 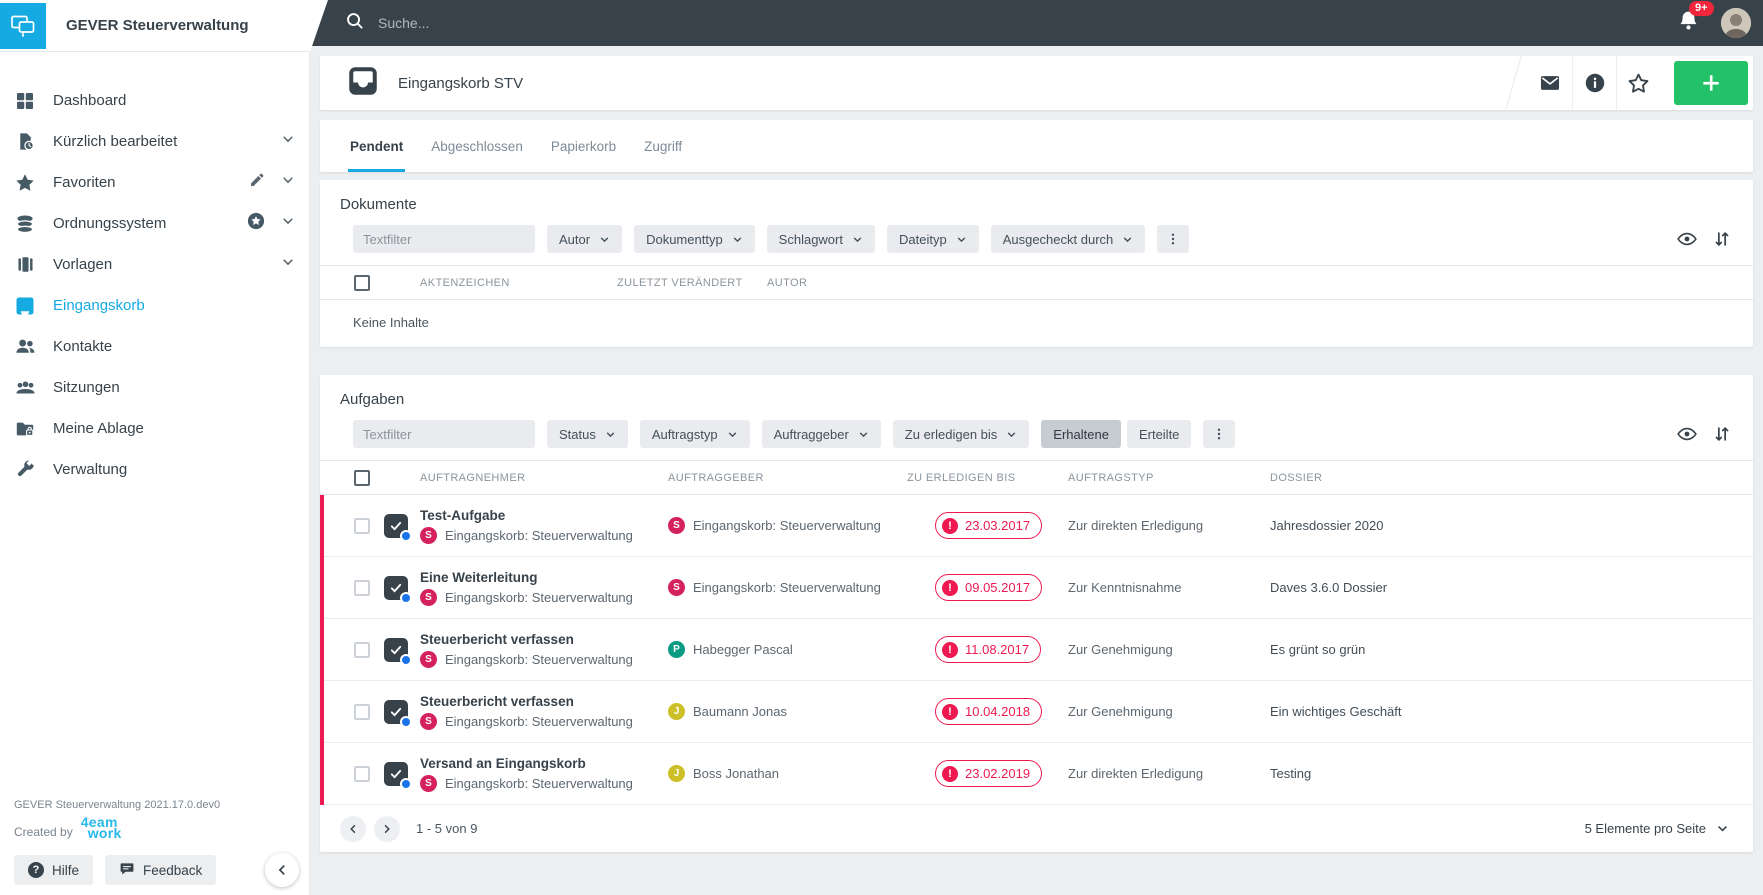 I want to click on task-title: Eine Weiterleitung, so click(x=544, y=577).